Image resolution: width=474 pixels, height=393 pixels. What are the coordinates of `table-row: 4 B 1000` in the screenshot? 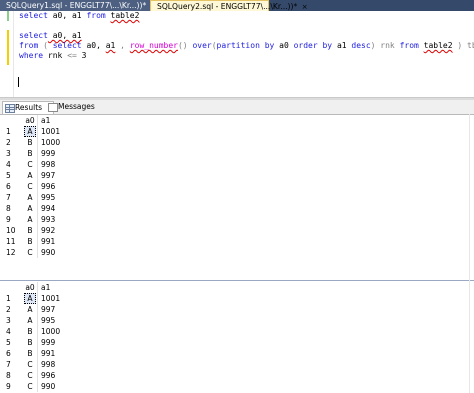 It's located at (35, 331).